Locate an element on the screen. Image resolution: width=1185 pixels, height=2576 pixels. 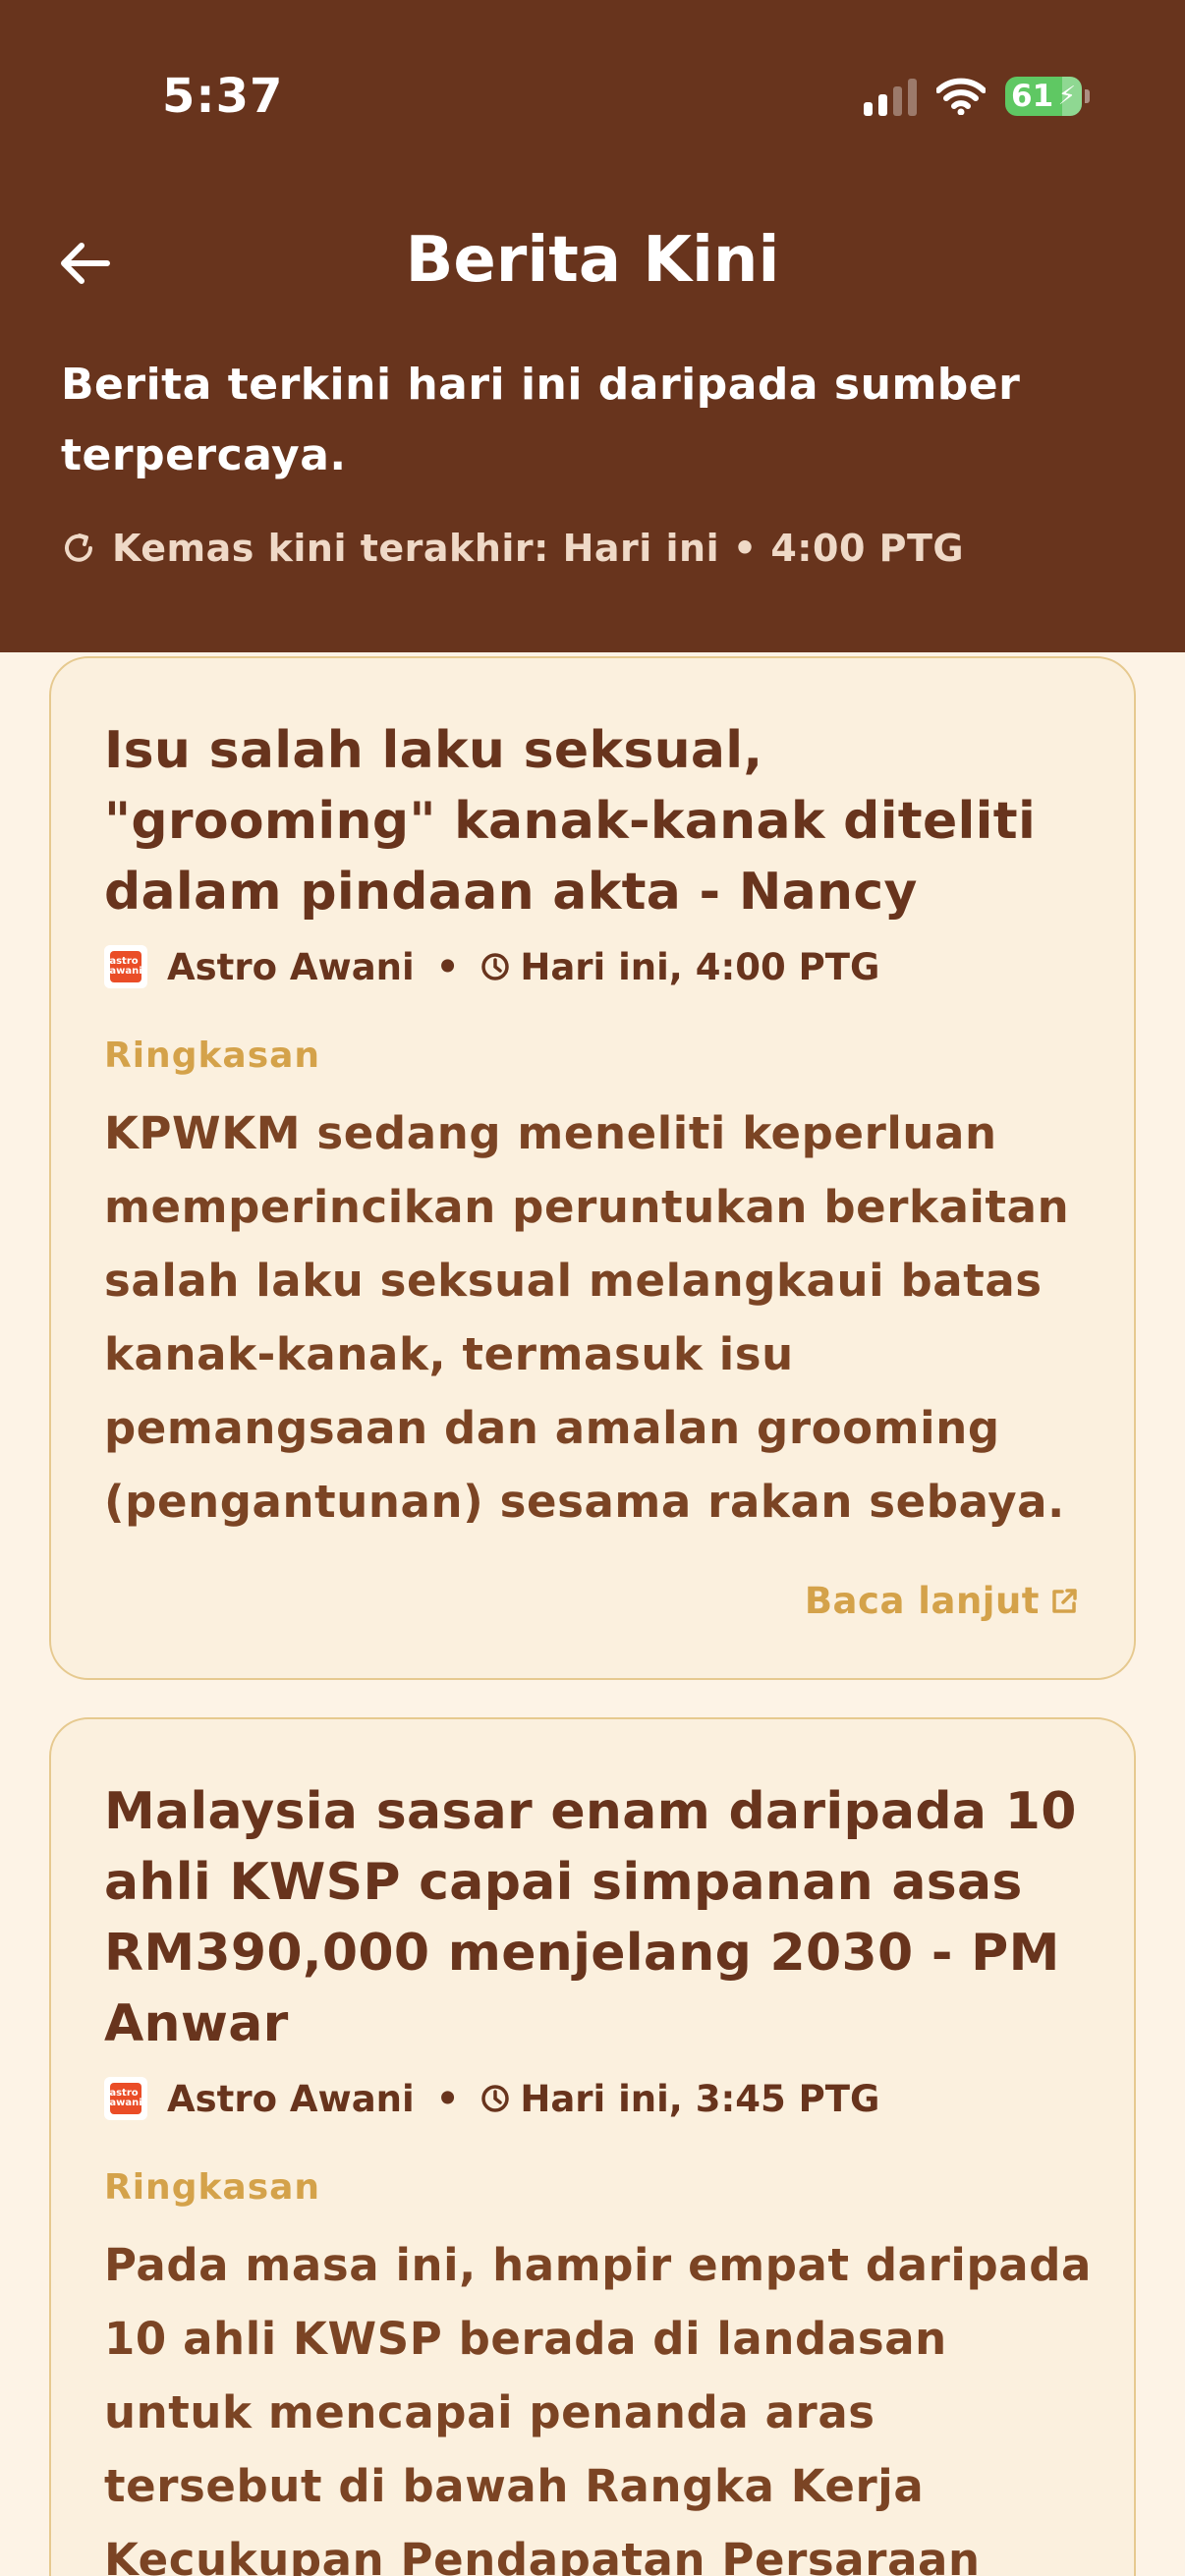
last-updated-text: Kemas kini terakhir: Hari ini • 4:00 PTG is located at coordinates (538, 548).